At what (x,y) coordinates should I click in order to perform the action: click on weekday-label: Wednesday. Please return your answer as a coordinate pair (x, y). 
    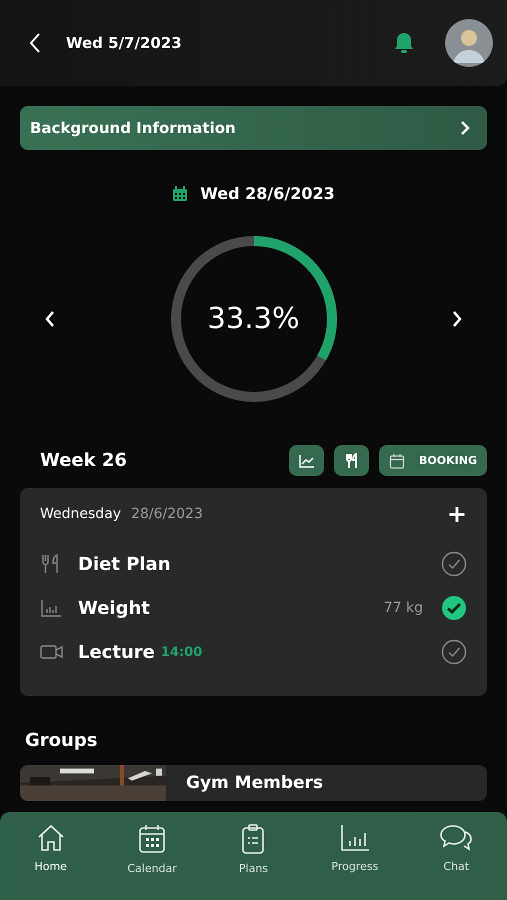
    Looking at the image, I should click on (81, 514).